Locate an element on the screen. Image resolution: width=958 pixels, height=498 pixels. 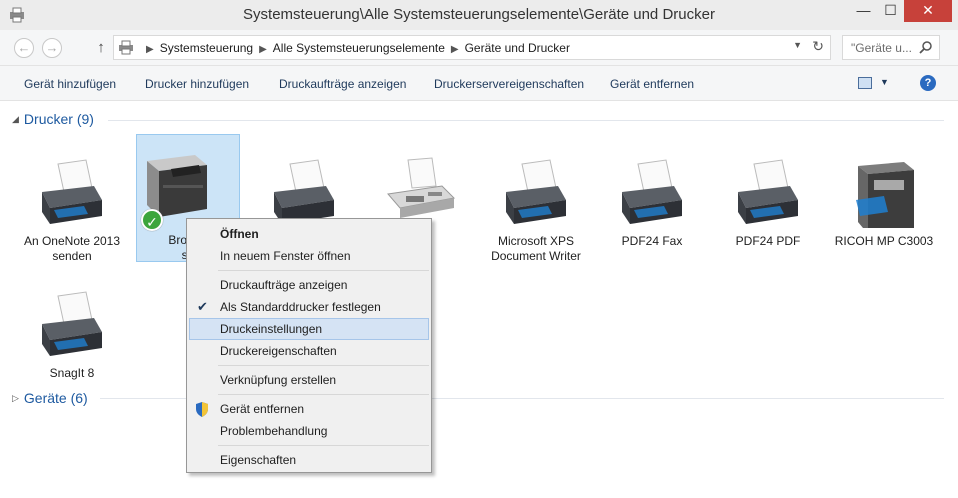
add-device-button: Gerät hinzufügen is located at coordinates (70, 84).